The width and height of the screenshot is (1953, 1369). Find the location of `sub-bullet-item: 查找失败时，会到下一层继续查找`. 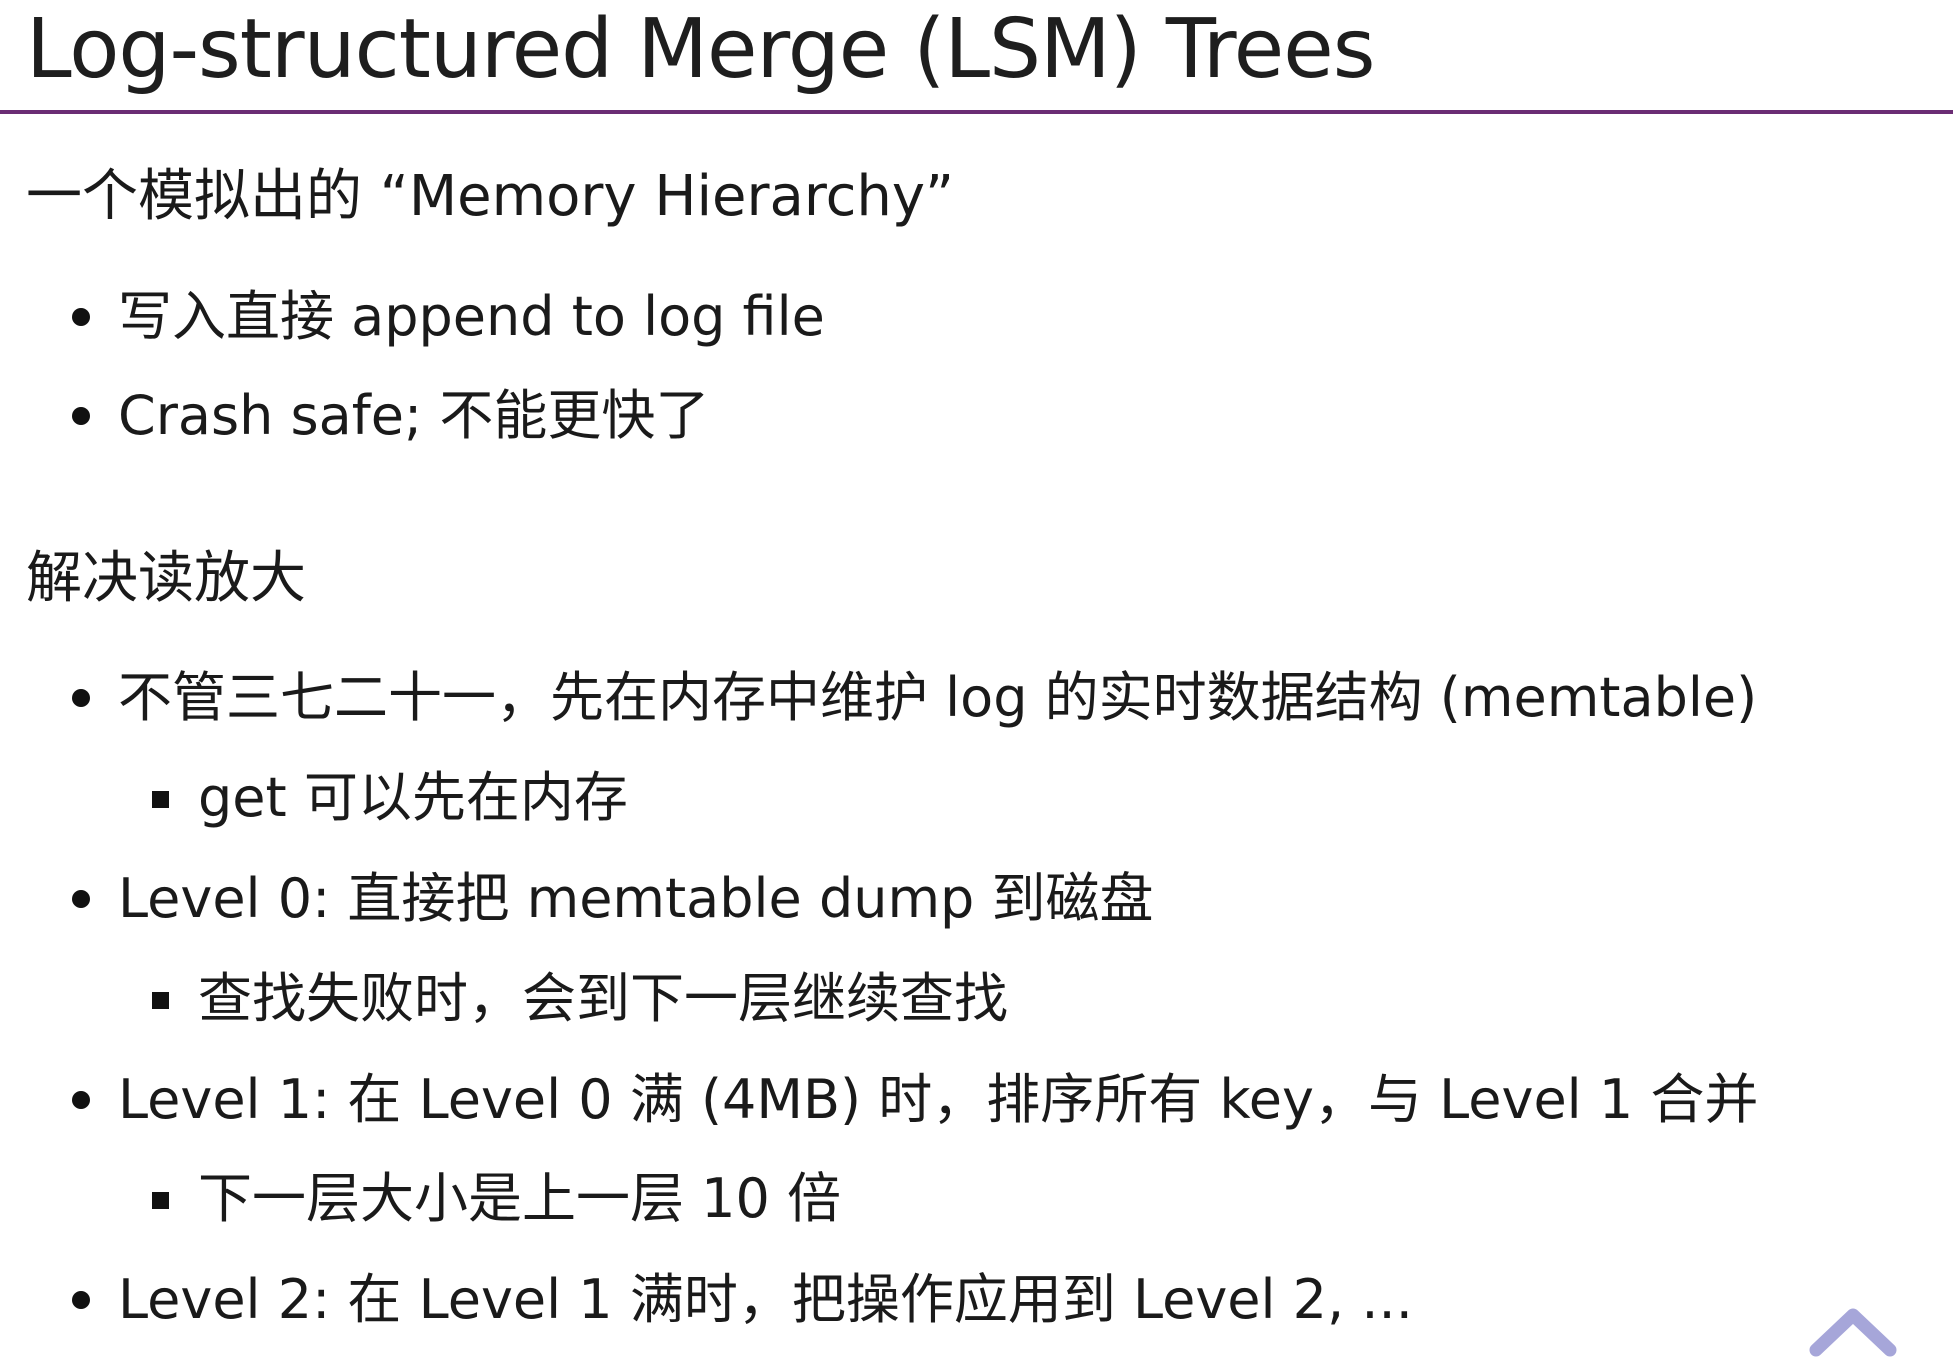

sub-bullet-item: 查找失败时，会到下一层继续查找 is located at coordinates (580, 999).